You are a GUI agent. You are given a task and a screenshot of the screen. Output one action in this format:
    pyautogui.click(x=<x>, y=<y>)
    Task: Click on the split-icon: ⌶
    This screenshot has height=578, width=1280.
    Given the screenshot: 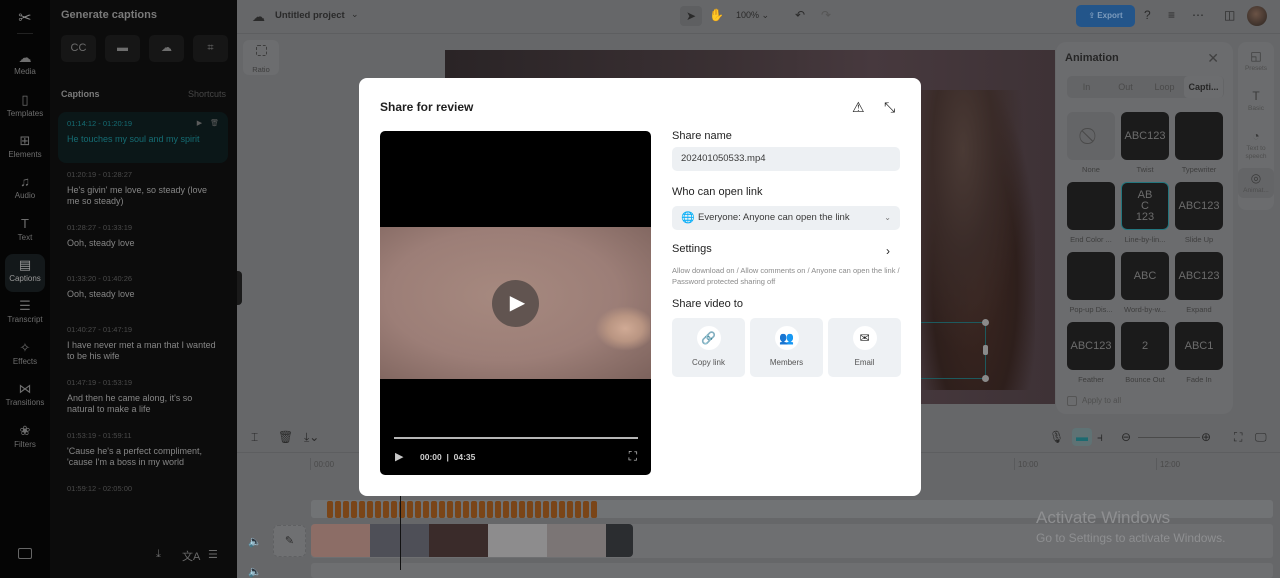 What is the action you would take?
    pyautogui.click(x=254, y=437)
    